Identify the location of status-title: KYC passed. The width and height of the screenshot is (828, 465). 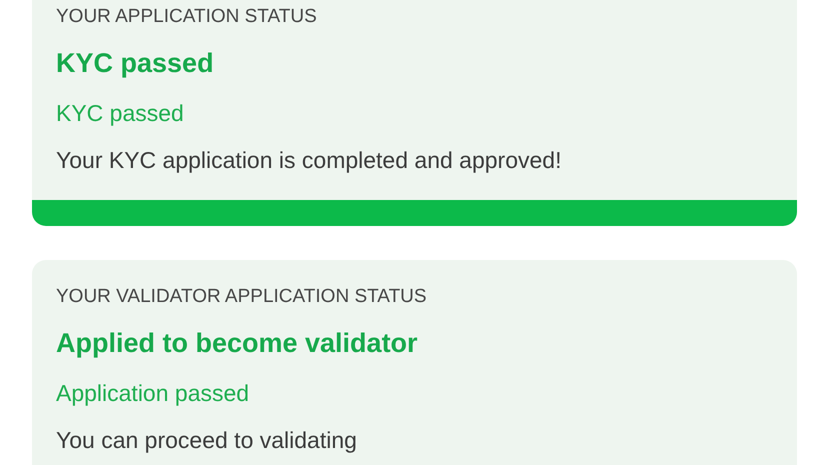
(135, 63).